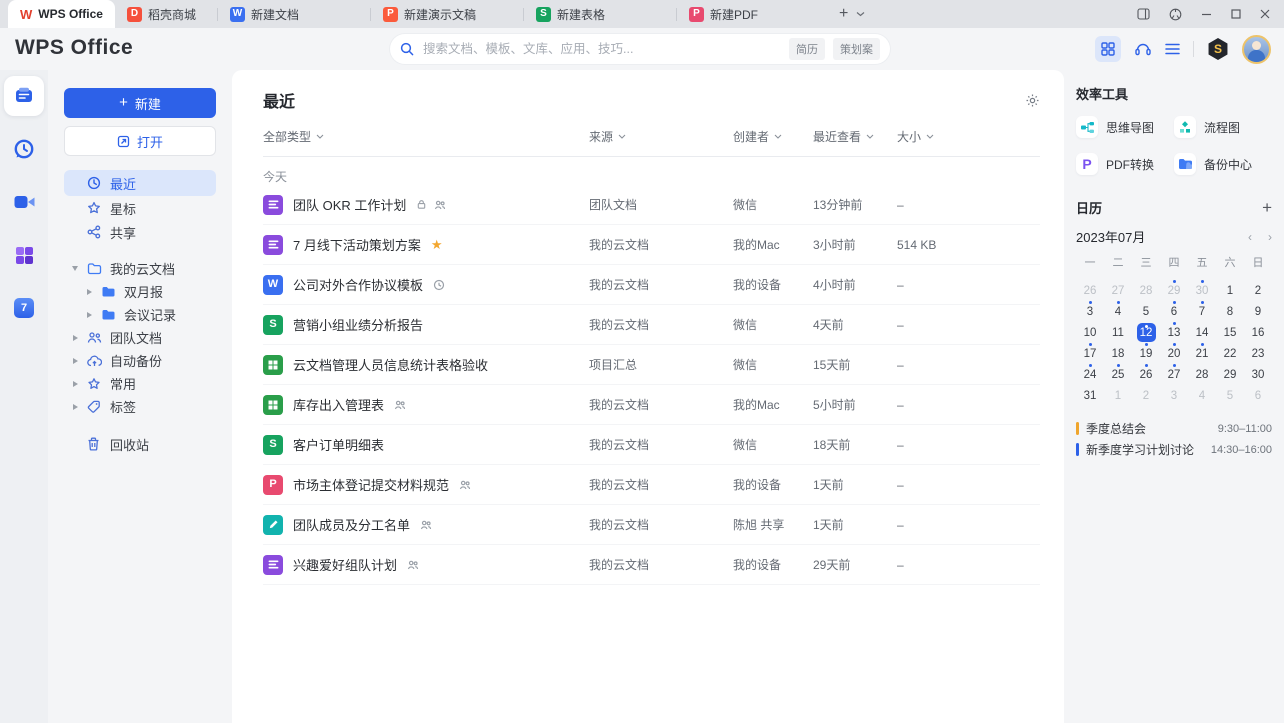 The width and height of the screenshot is (1284, 723). What do you see at coordinates (651, 485) in the screenshot?
I see `file-row: P 市场主体登记提交材料规范 我的云文档 我的设备 1天前 –` at bounding box center [651, 485].